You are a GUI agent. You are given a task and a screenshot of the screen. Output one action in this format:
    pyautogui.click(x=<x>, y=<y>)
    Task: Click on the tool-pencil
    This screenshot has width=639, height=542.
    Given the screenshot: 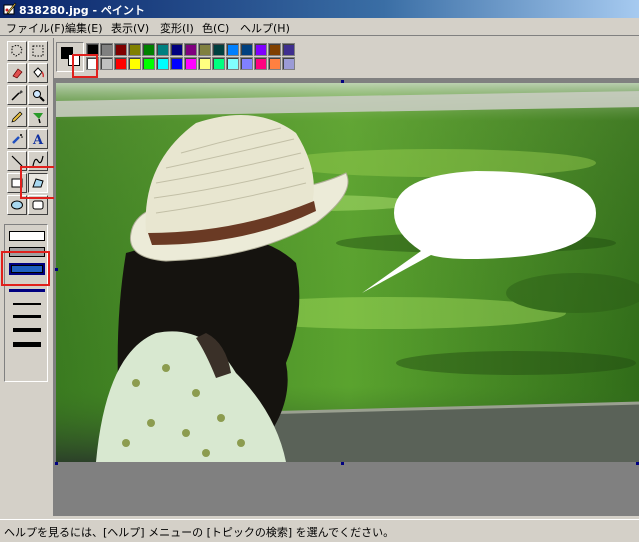 What is the action you would take?
    pyautogui.click(x=17, y=117)
    